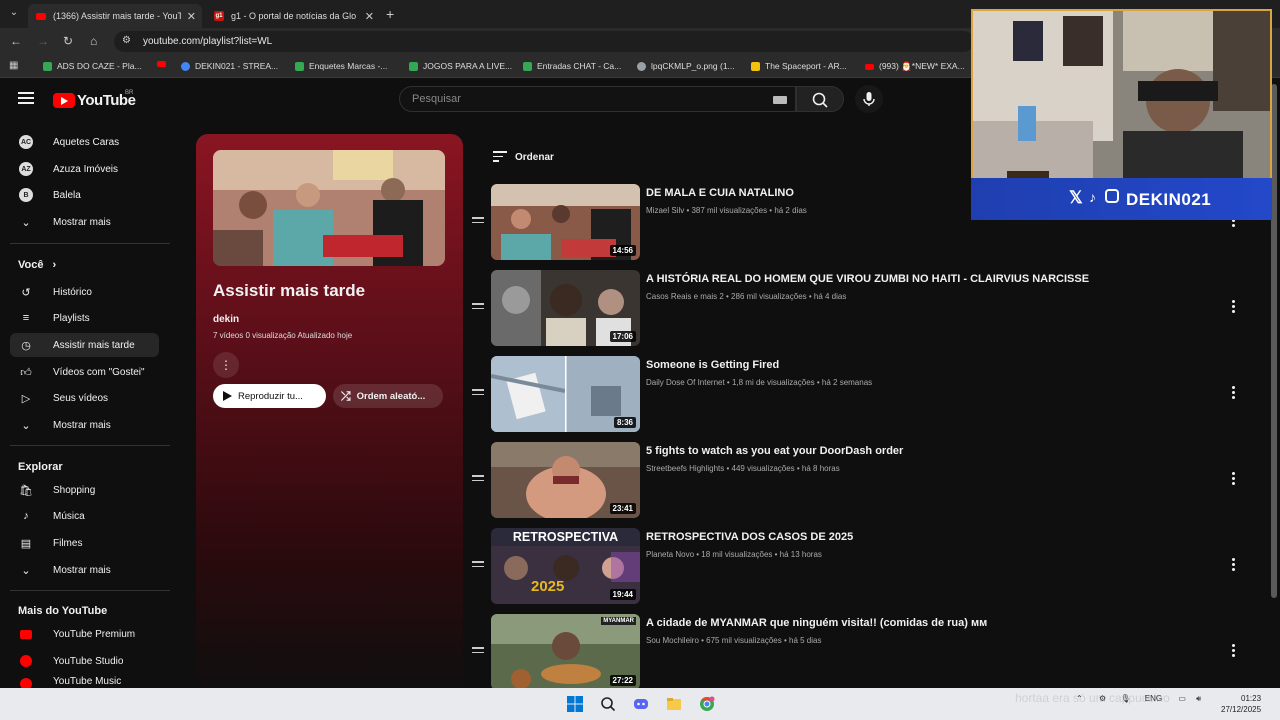 Image resolution: width=1280 pixels, height=720 pixels. Describe the element at coordinates (1079, 698) in the screenshot. I see `tray-chevron-icon: ⌃` at that location.